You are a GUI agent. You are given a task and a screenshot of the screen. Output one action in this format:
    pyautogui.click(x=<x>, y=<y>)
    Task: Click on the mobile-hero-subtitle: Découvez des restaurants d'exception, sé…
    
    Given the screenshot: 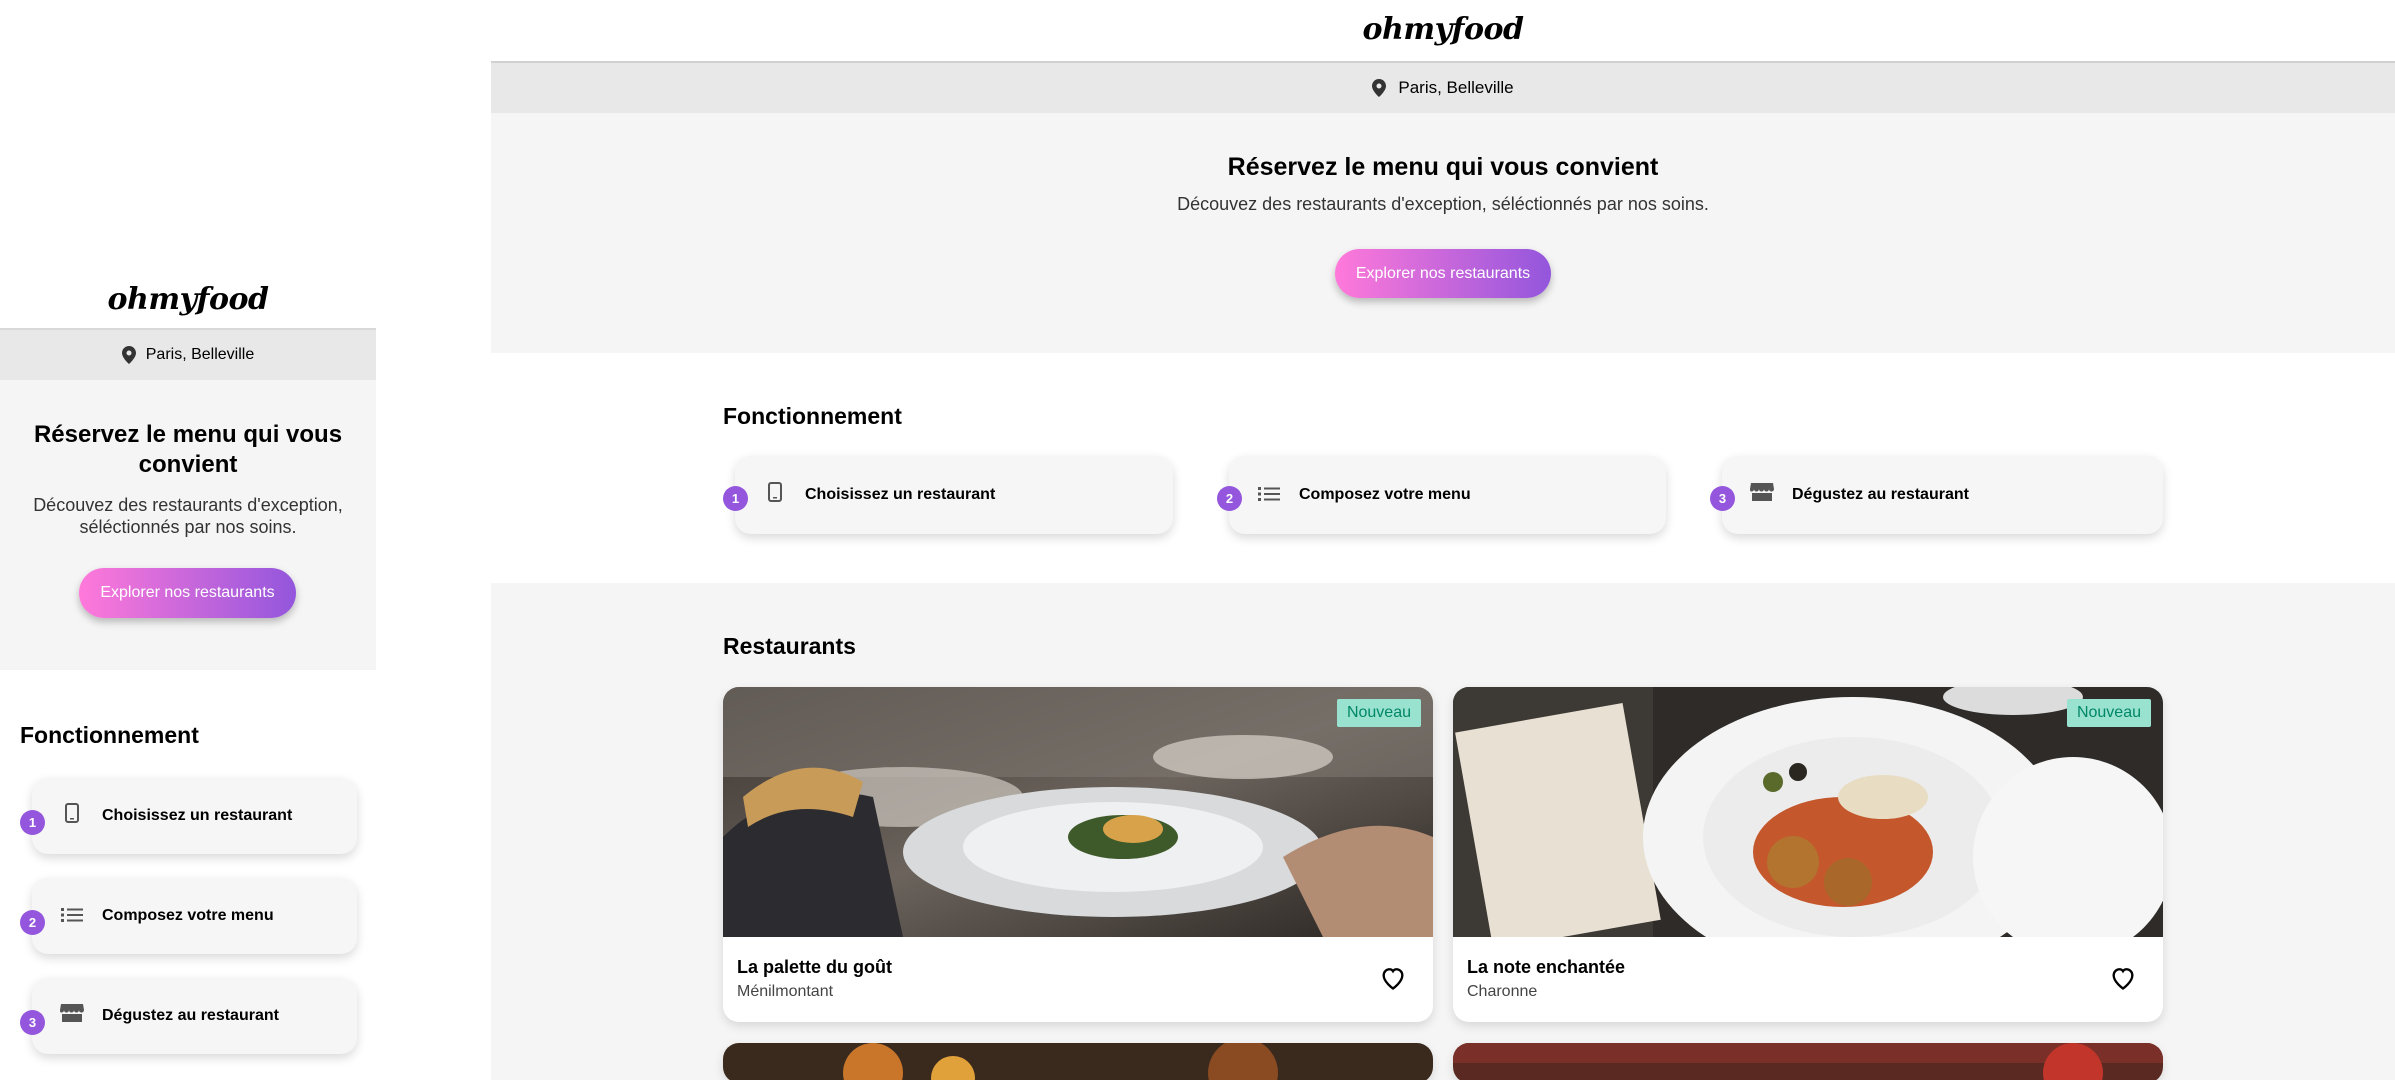 What is the action you would take?
    pyautogui.click(x=188, y=516)
    